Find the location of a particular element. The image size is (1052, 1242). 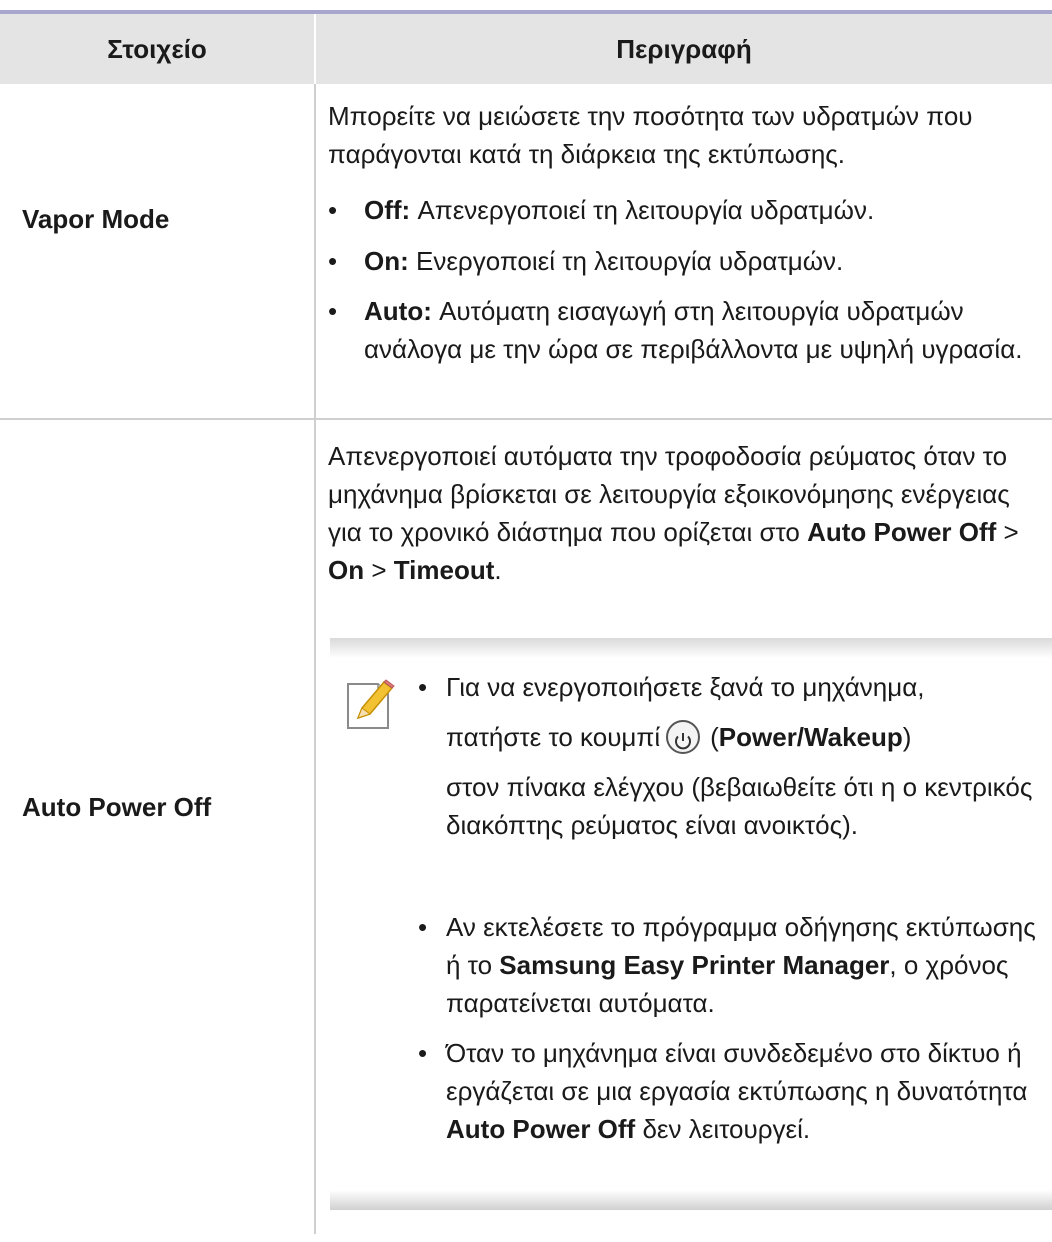

note-text-suffix: δεν λειτουργεί. is located at coordinates (726, 1129).